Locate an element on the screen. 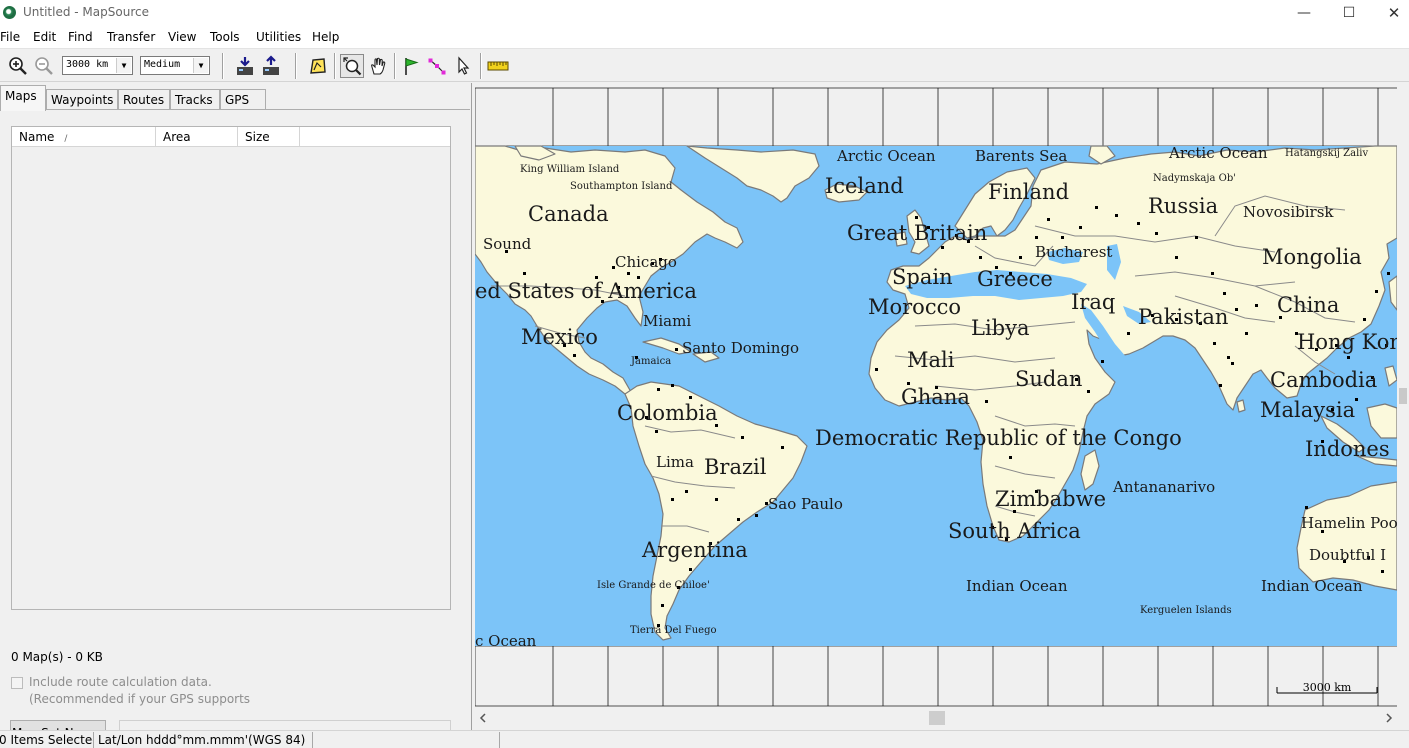  column-header-size: Size is located at coordinates (269, 137).